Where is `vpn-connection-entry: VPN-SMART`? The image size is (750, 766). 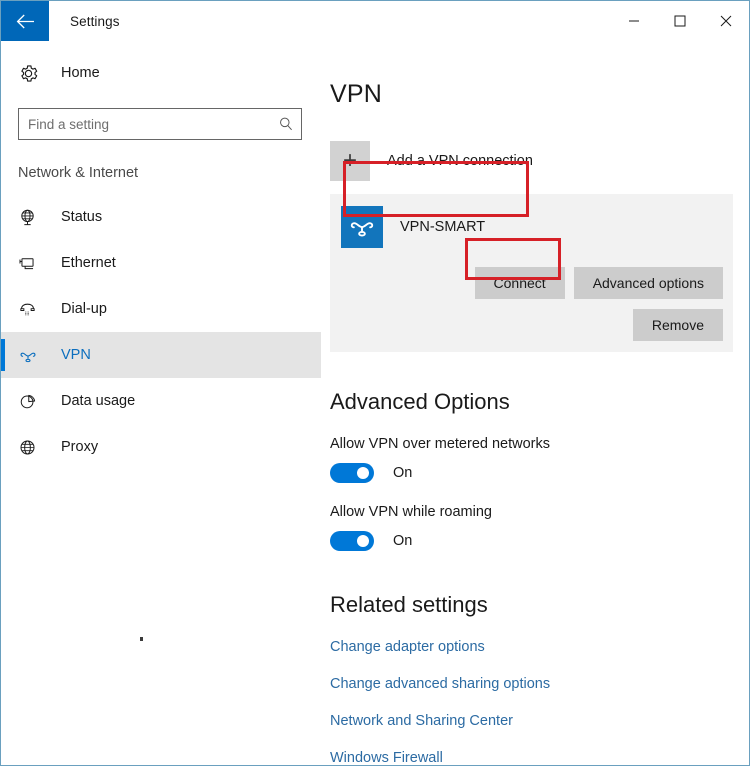 vpn-connection-entry: VPN-SMART is located at coordinates (531, 227).